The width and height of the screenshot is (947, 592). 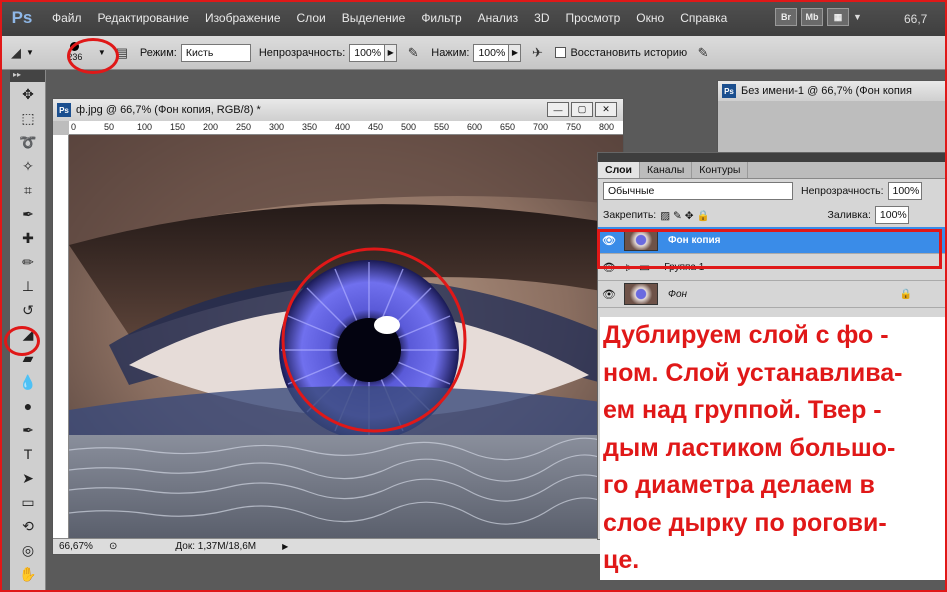 I want to click on flow-arrow: ▶, so click(x=515, y=52).